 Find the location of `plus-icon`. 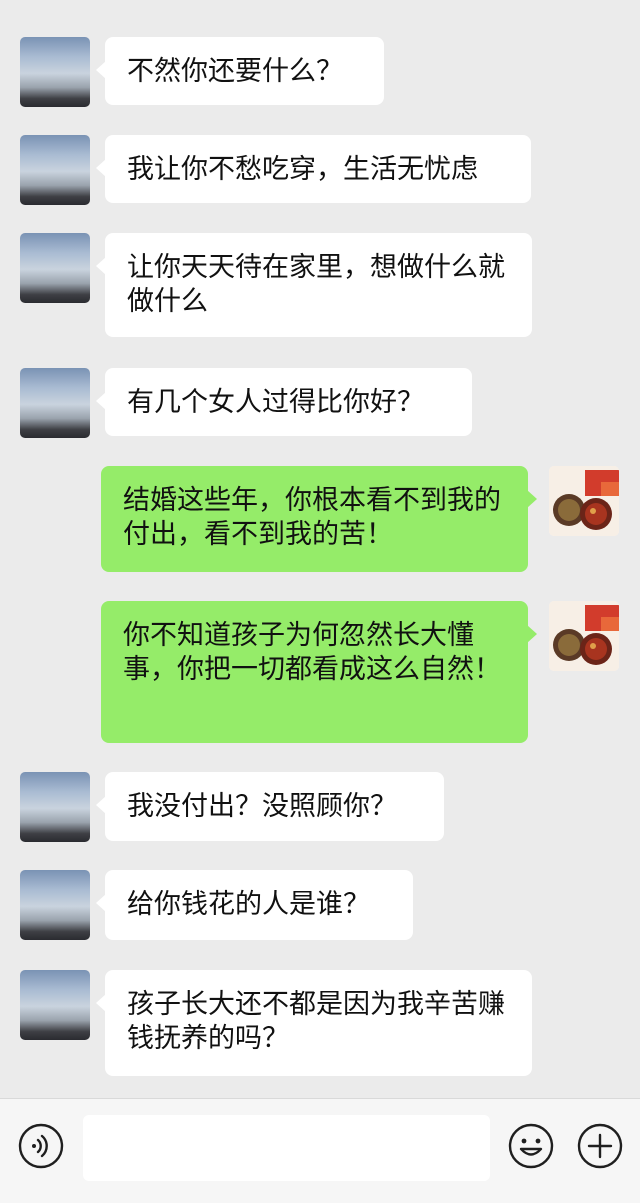

plus-icon is located at coordinates (600, 1146).